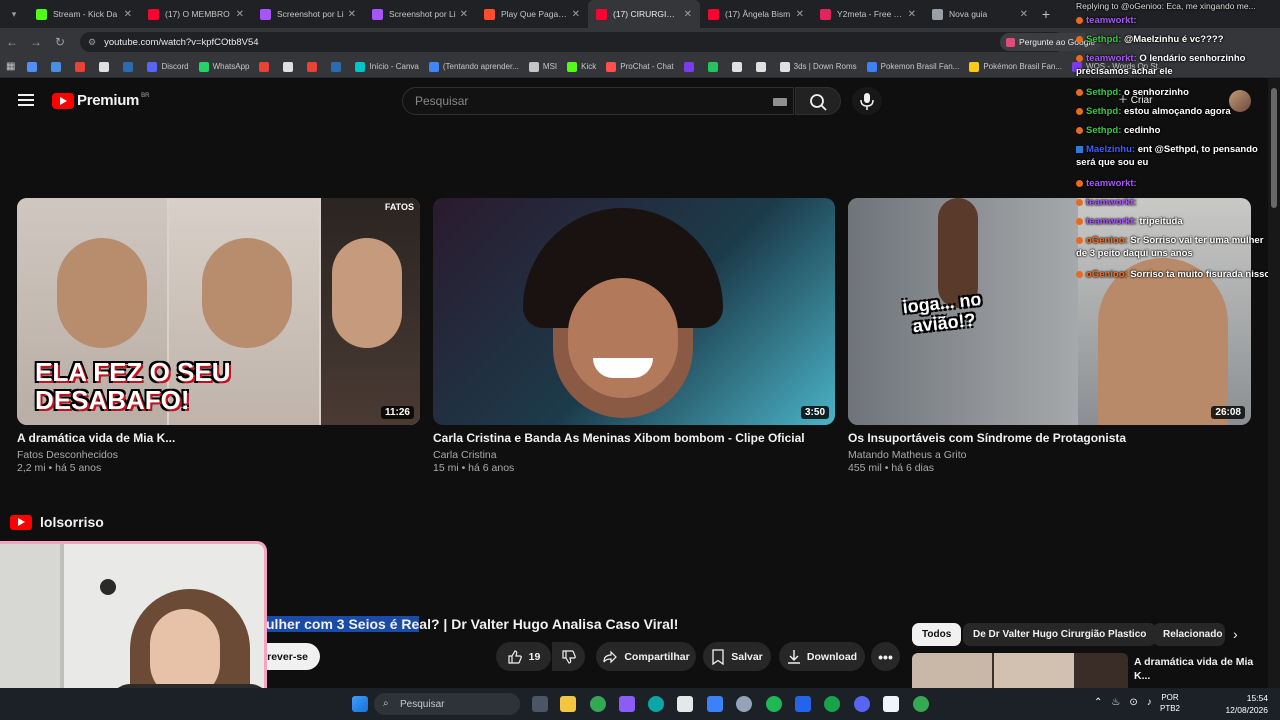  Describe the element at coordinates (818, 66) in the screenshot. I see `bookmark-item: 3ds | Down Roms` at that location.